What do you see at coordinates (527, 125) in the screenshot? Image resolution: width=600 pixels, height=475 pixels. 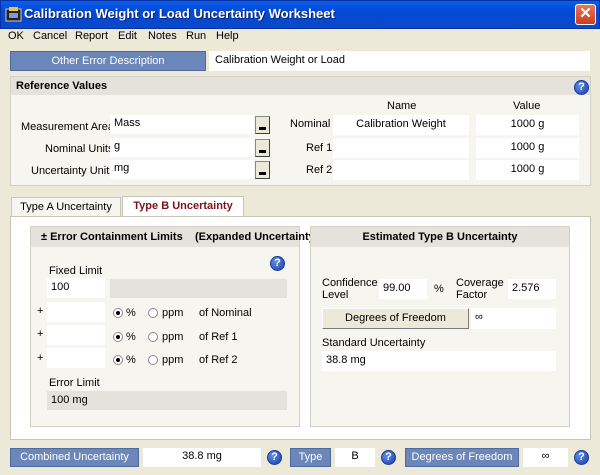 I see `nominal-value-field: 1000 g` at bounding box center [527, 125].